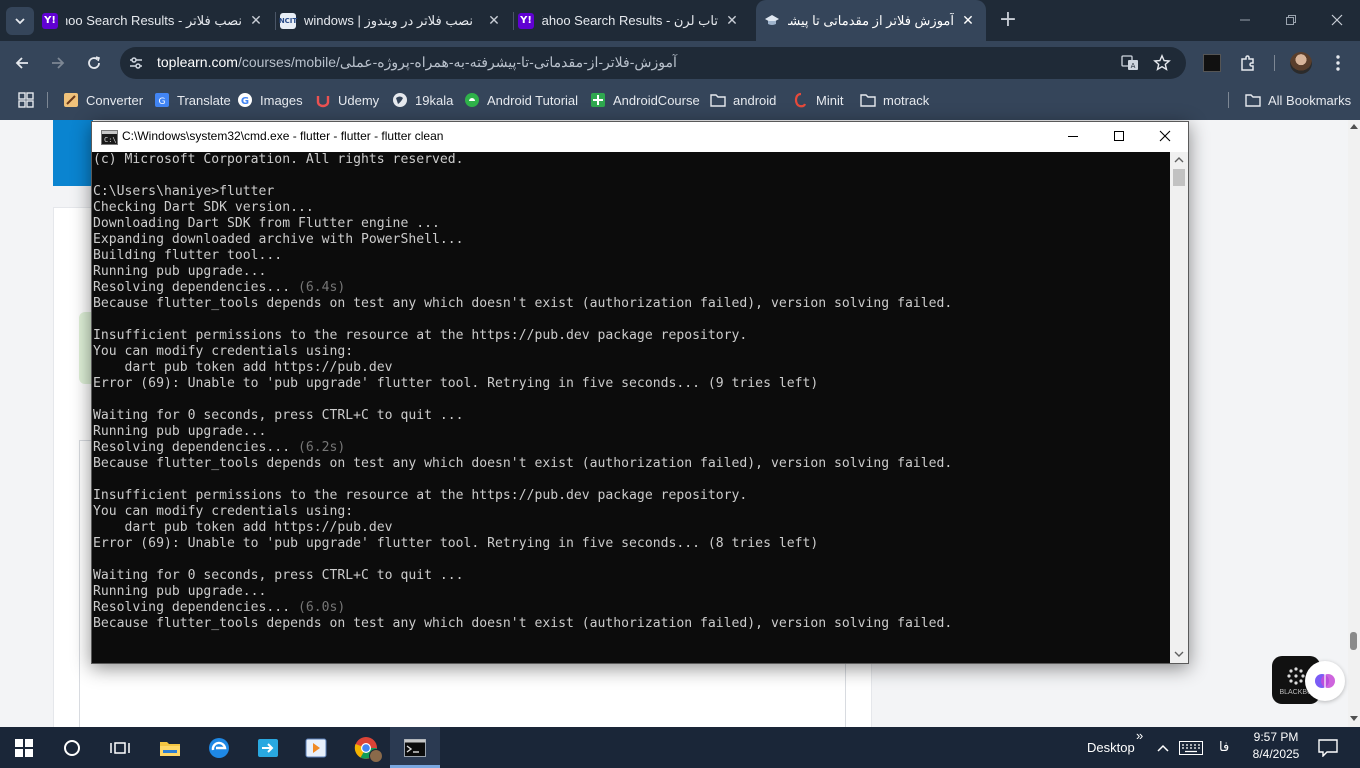  What do you see at coordinates (1008, 20) in the screenshot?
I see `new-tab-button: +` at bounding box center [1008, 20].